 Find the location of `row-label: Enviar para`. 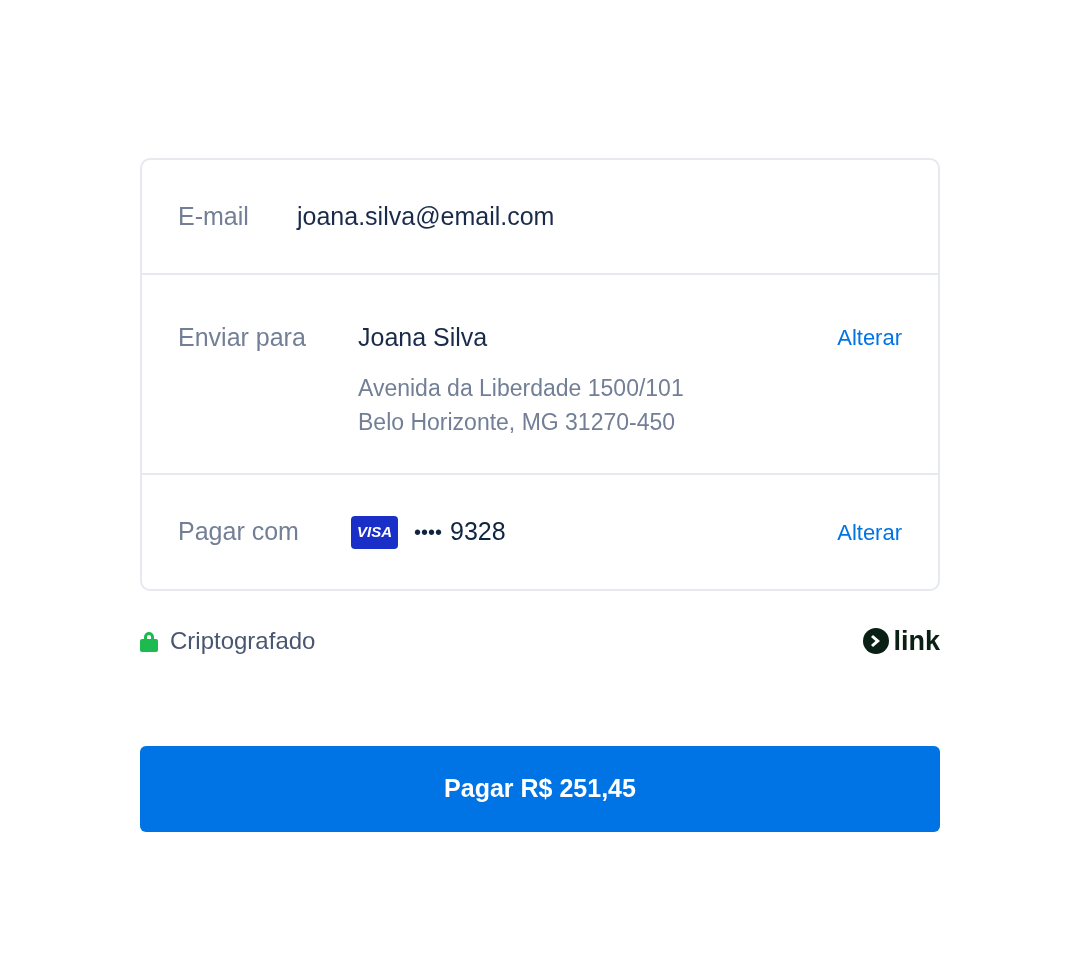

row-label: Enviar para is located at coordinates (242, 337).